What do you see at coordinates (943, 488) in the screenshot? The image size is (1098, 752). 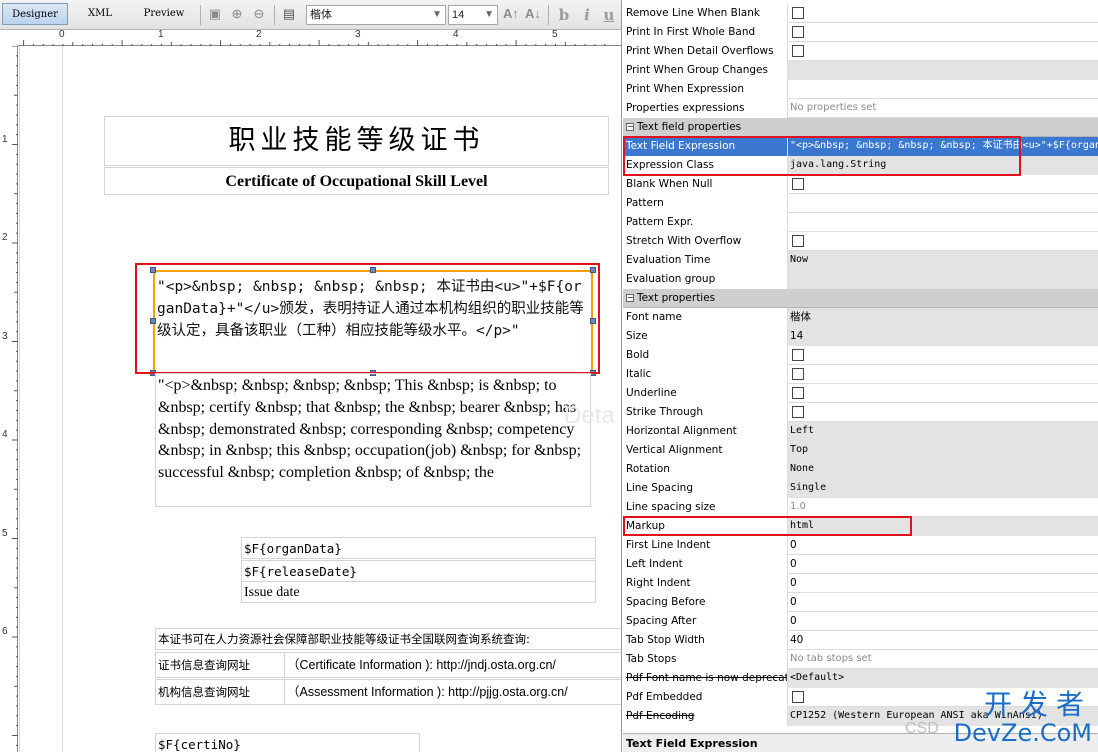 I see `property-value: Single` at bounding box center [943, 488].